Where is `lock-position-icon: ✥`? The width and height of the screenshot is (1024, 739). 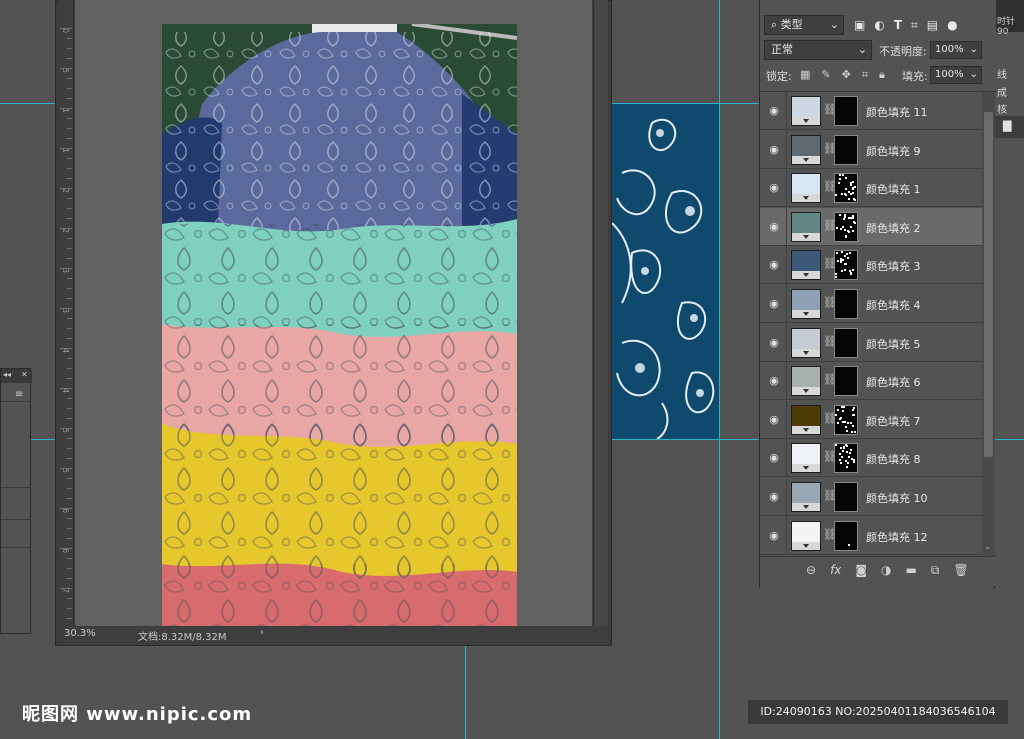 lock-position-icon: ✥ is located at coordinates (846, 75).